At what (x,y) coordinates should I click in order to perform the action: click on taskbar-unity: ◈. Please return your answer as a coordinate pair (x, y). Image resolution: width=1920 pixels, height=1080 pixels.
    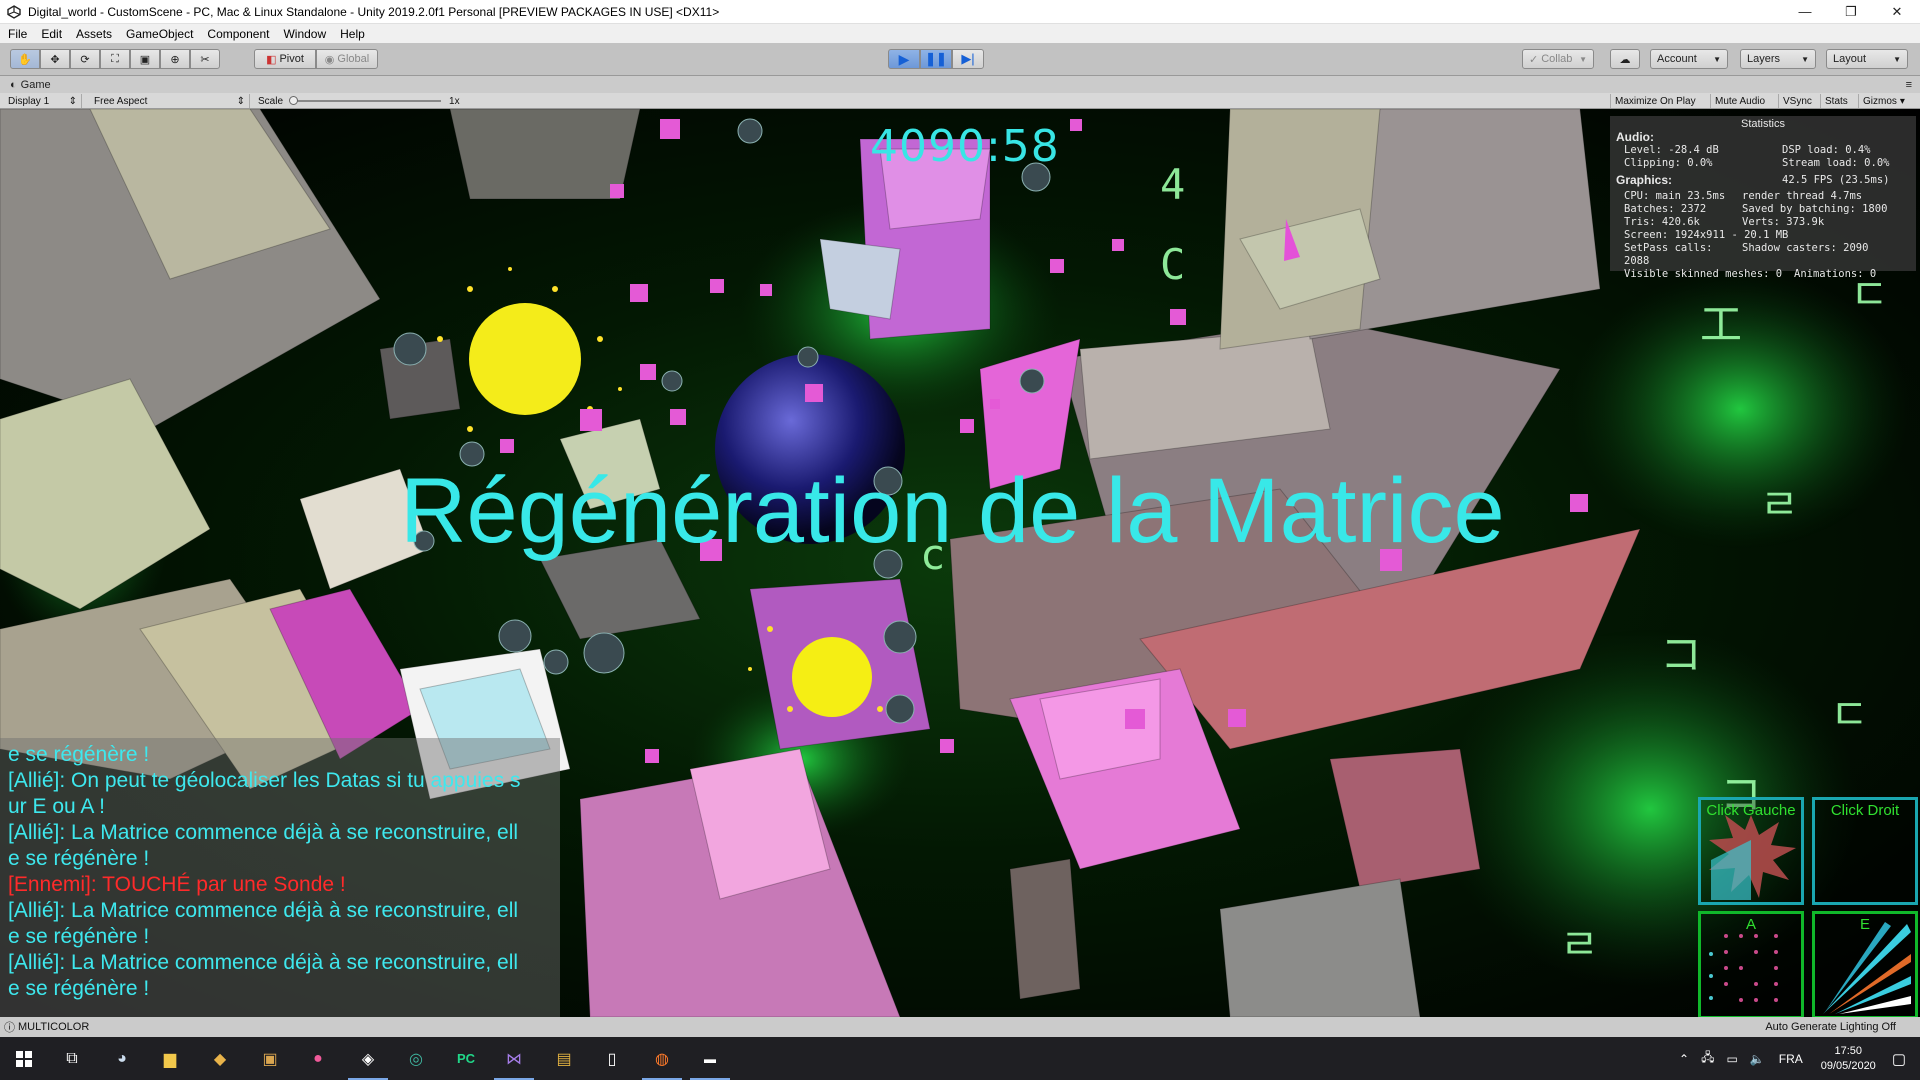
    Looking at the image, I should click on (368, 1058).